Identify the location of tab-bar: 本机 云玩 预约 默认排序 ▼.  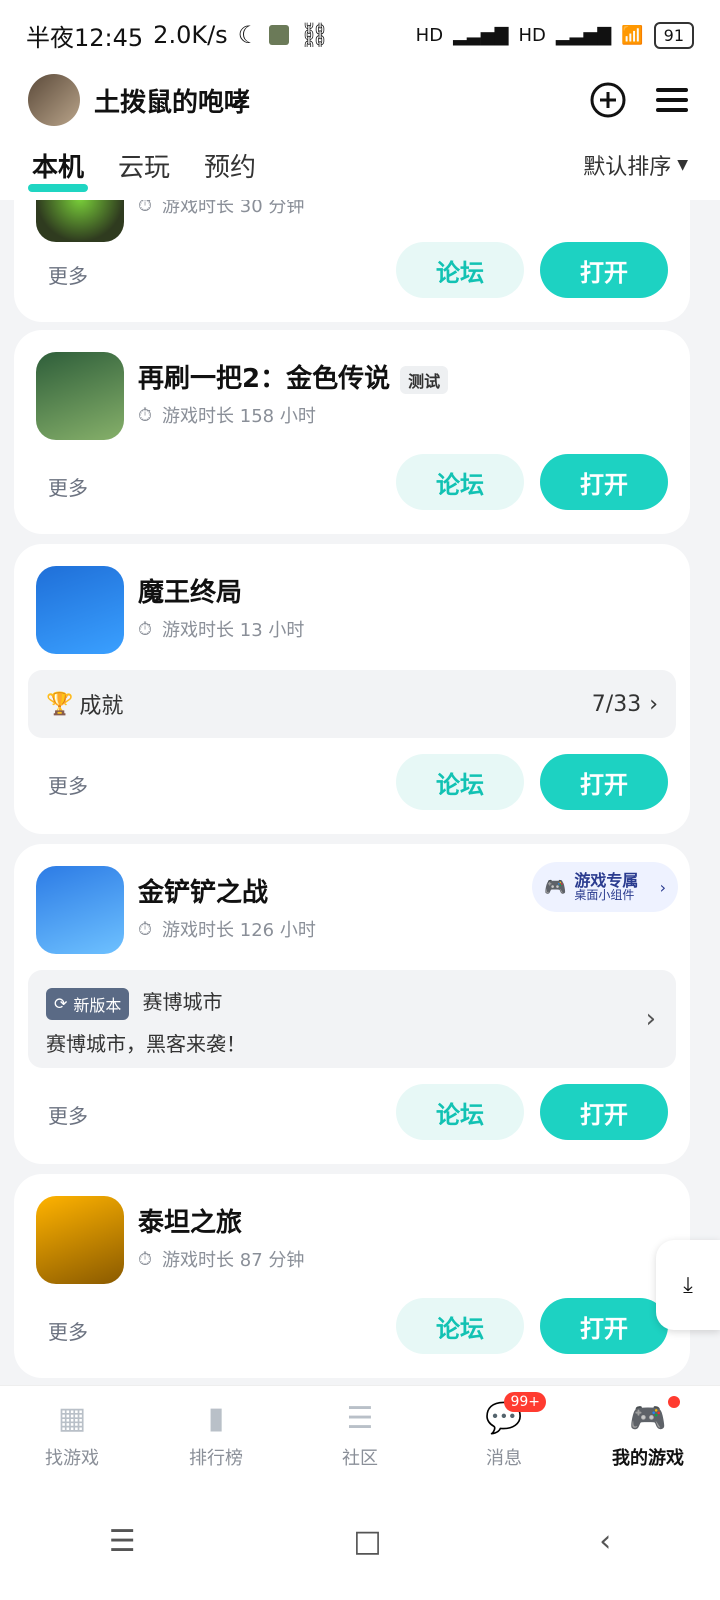
(360, 165).